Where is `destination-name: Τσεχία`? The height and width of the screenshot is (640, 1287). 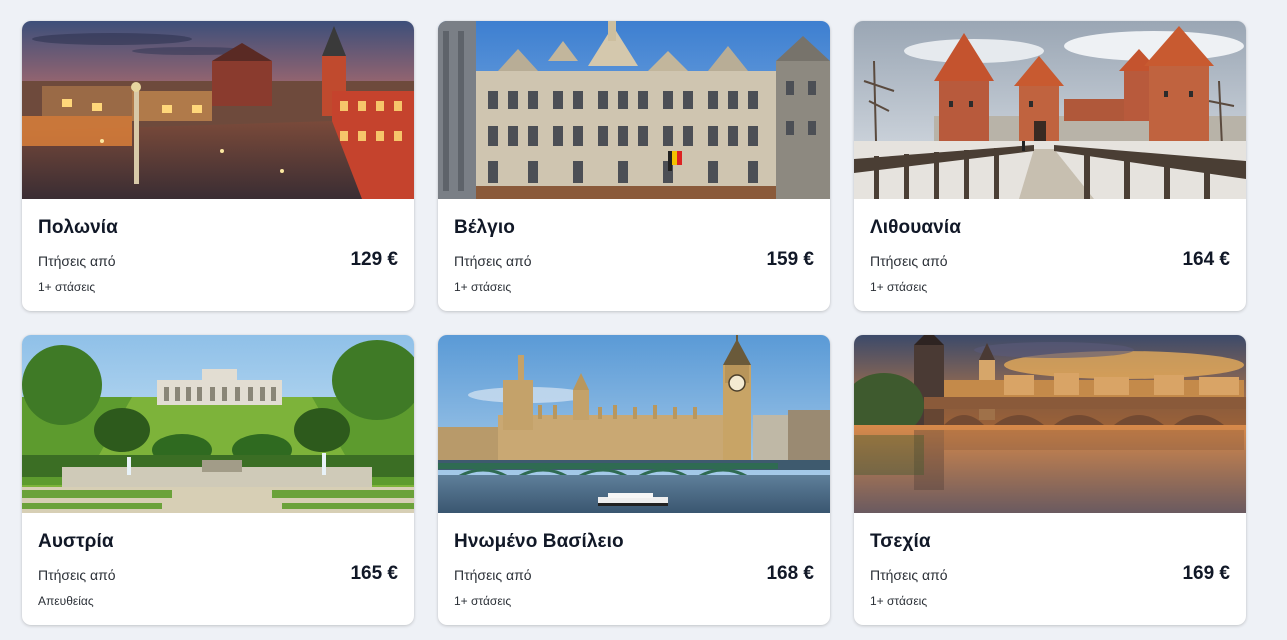 destination-name: Τσεχία is located at coordinates (900, 541).